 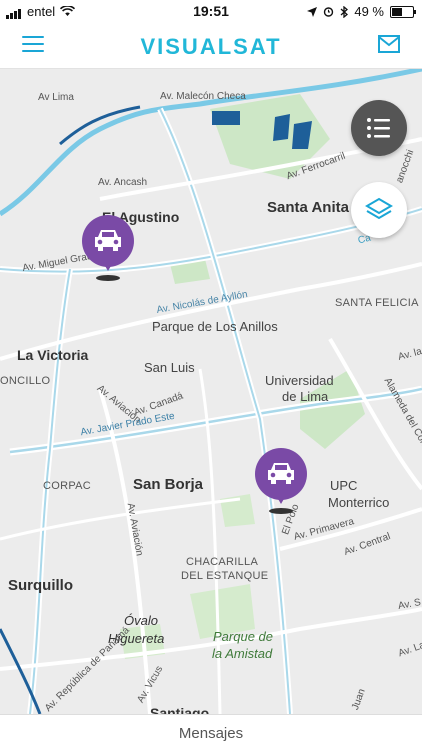 I want to click on map-label: de Lima, so click(x=305, y=396).